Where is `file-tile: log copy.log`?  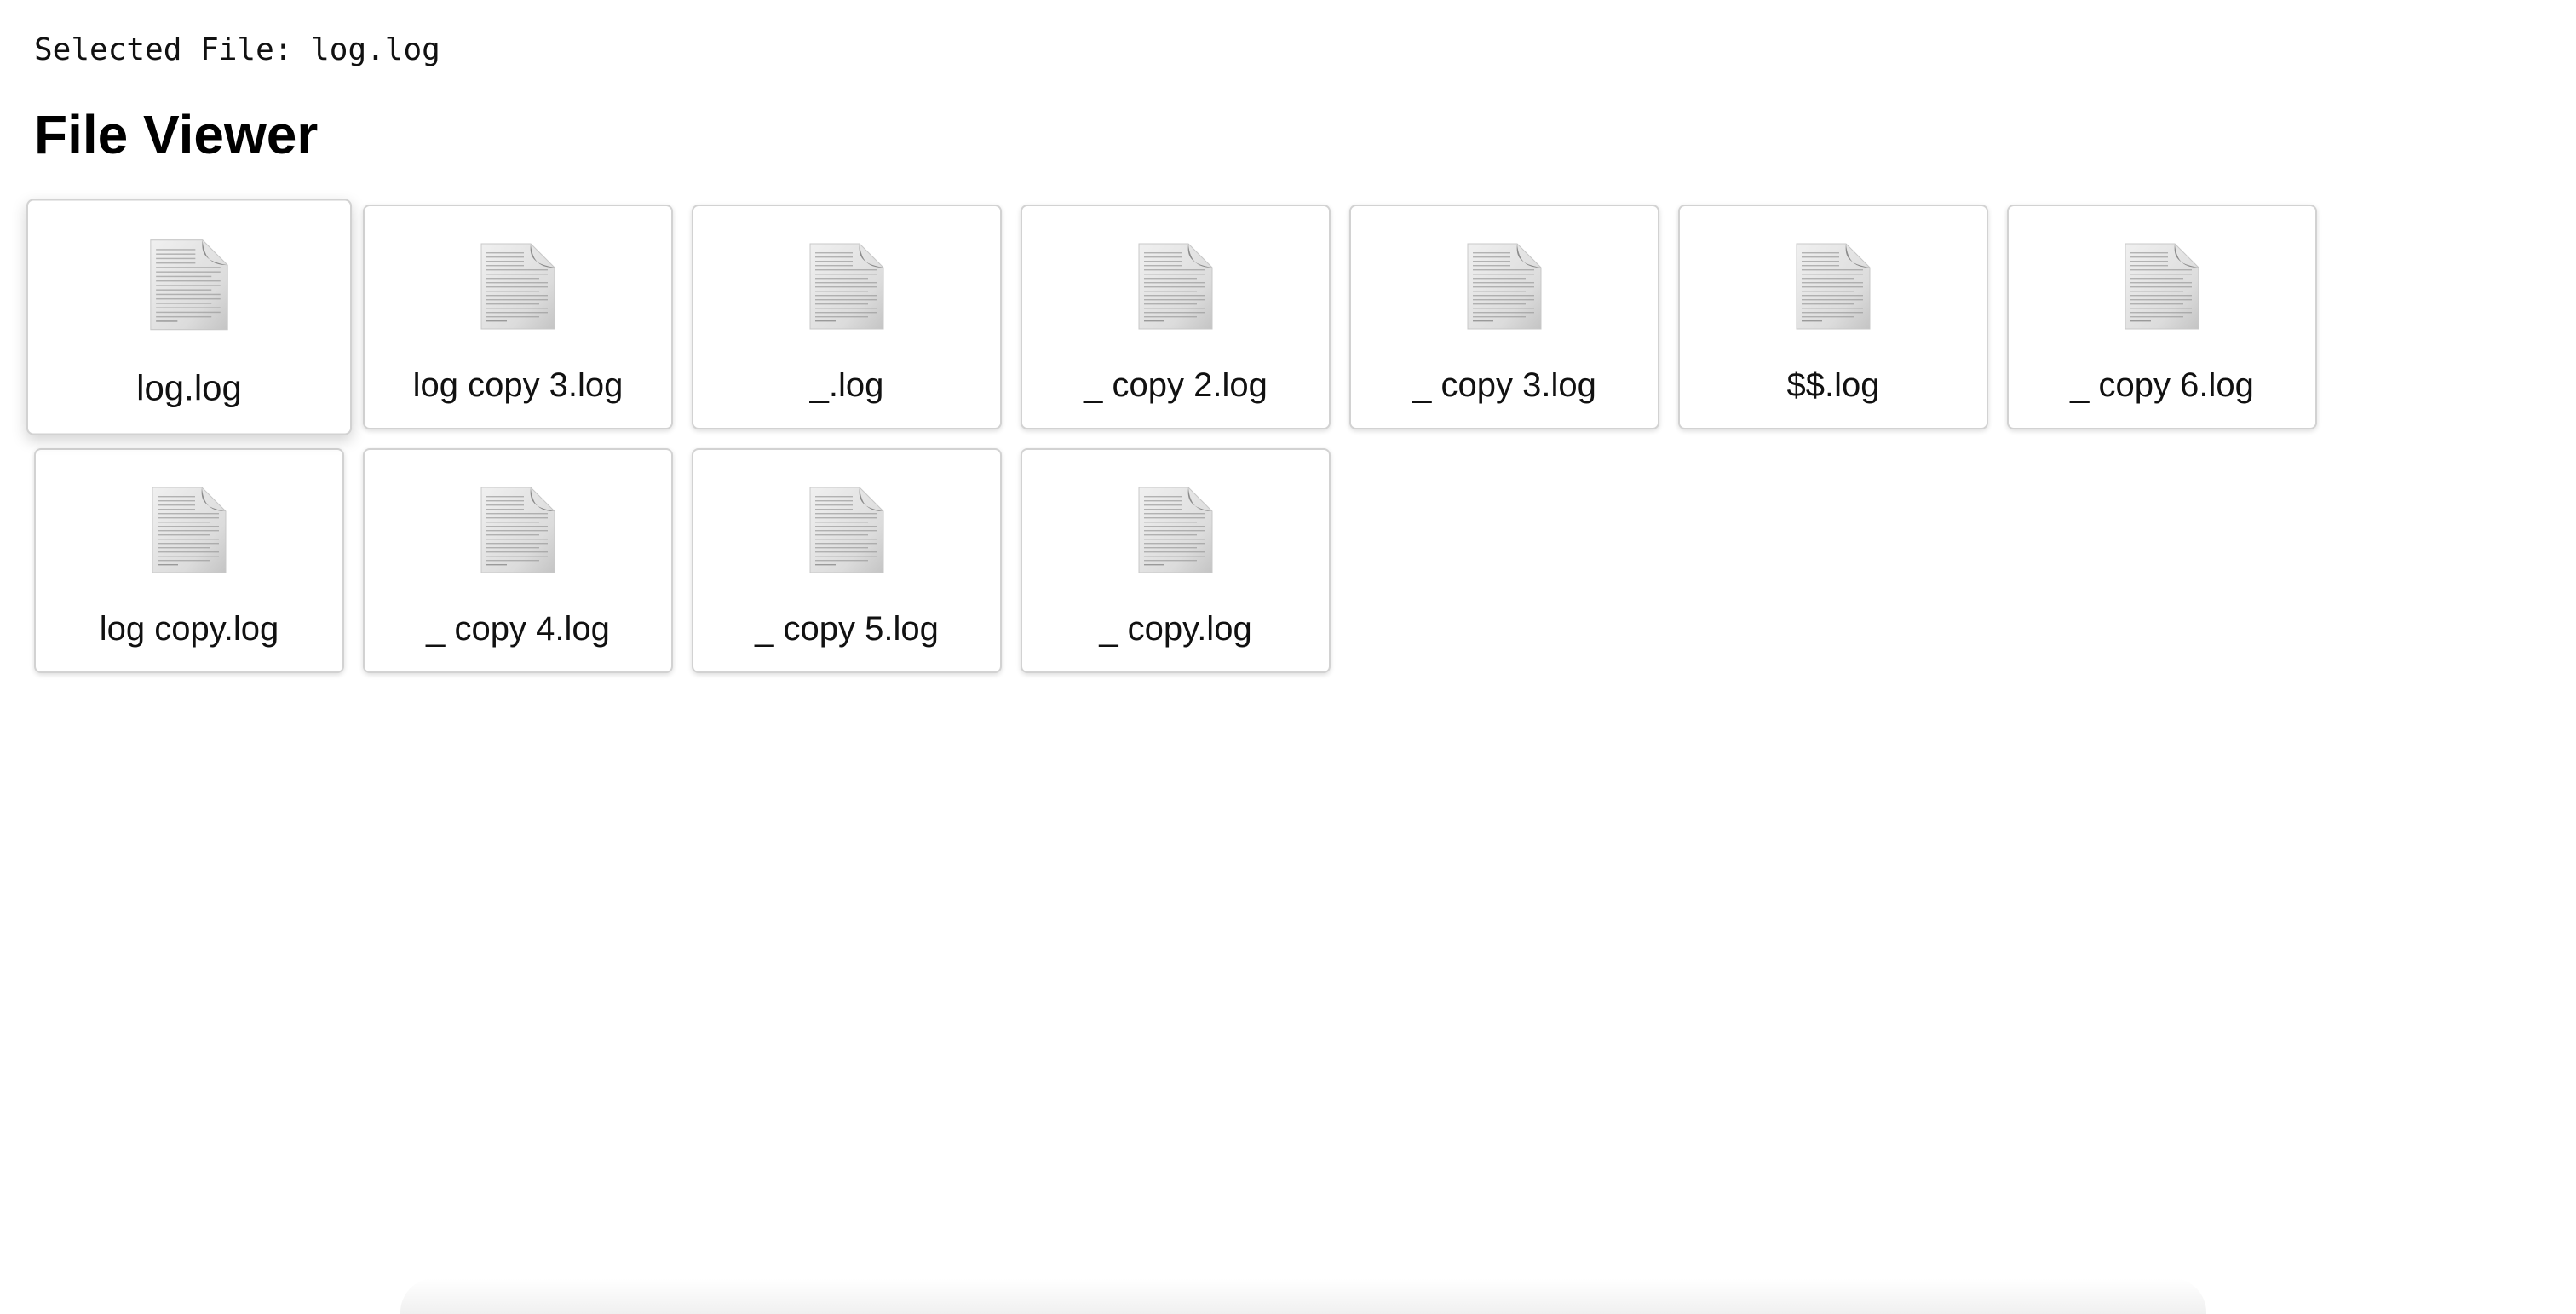 file-tile: log copy.log is located at coordinates (189, 560).